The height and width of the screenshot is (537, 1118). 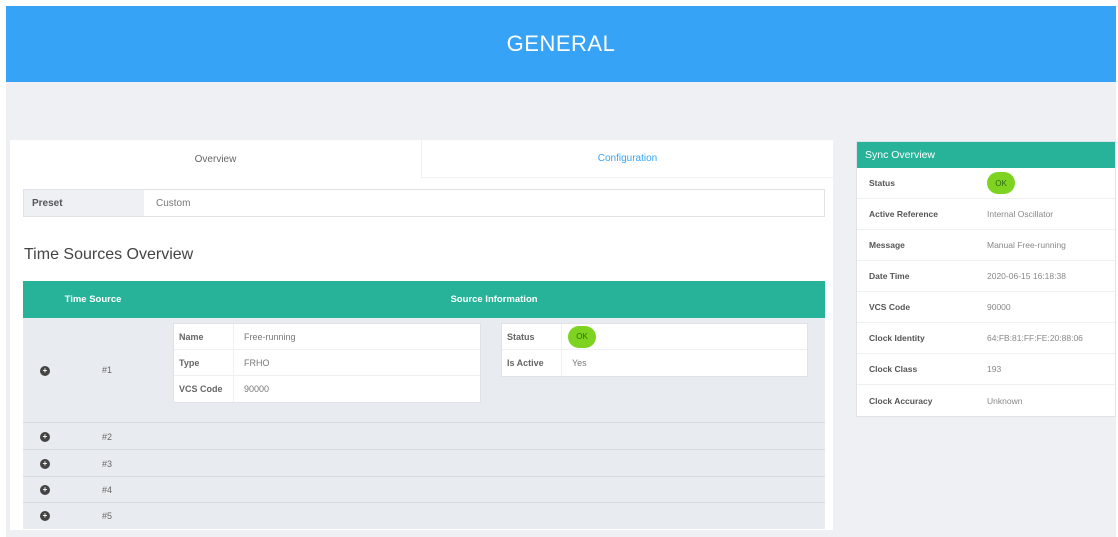 What do you see at coordinates (986, 155) in the screenshot?
I see `sync-overview-title: Sync Overview` at bounding box center [986, 155].